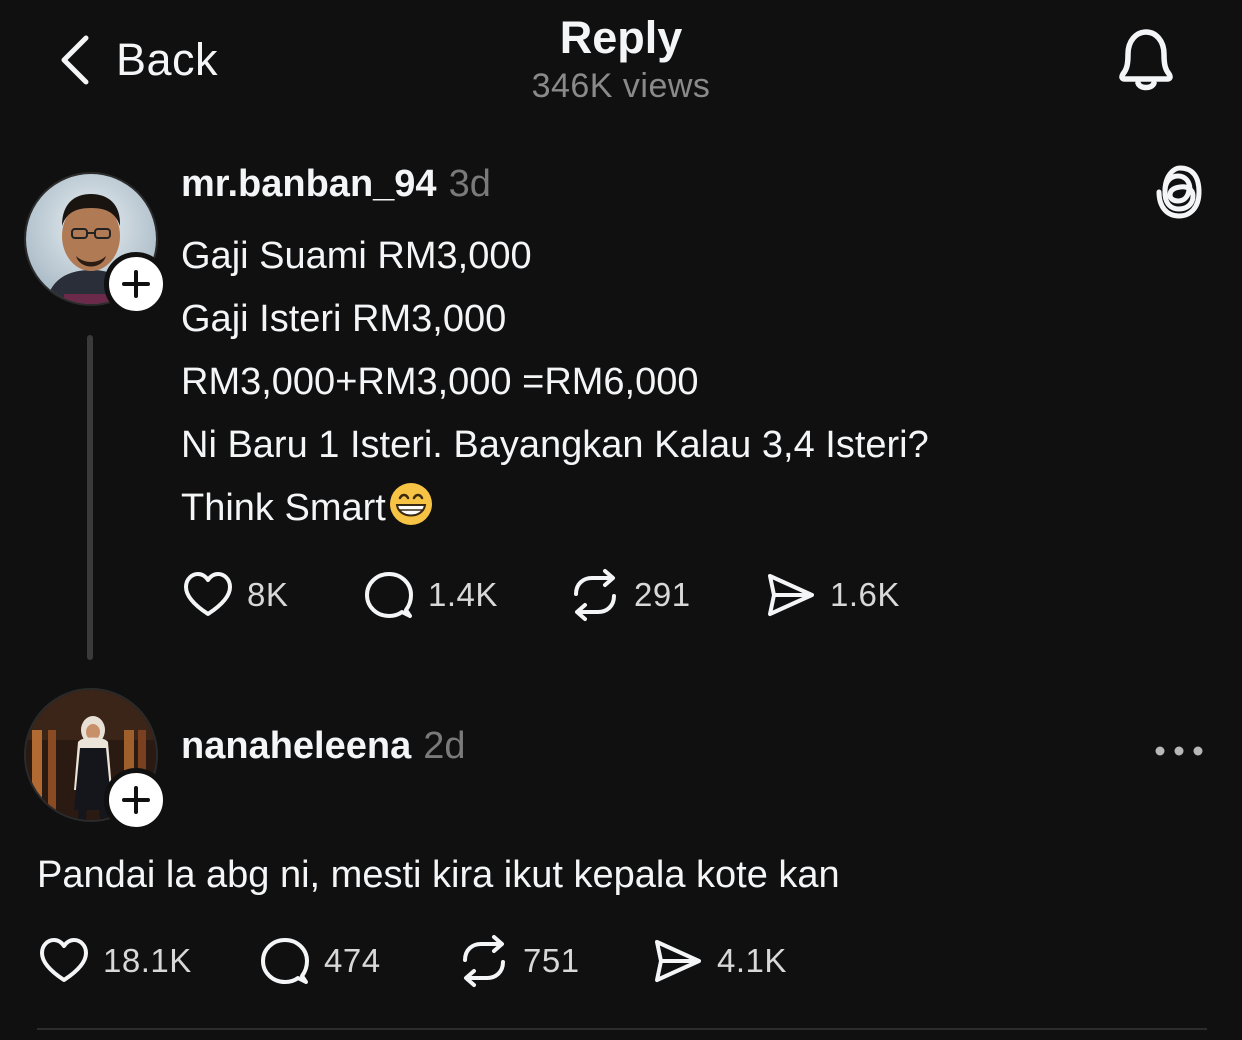  I want to click on share-count: 1.6K, so click(865, 594).